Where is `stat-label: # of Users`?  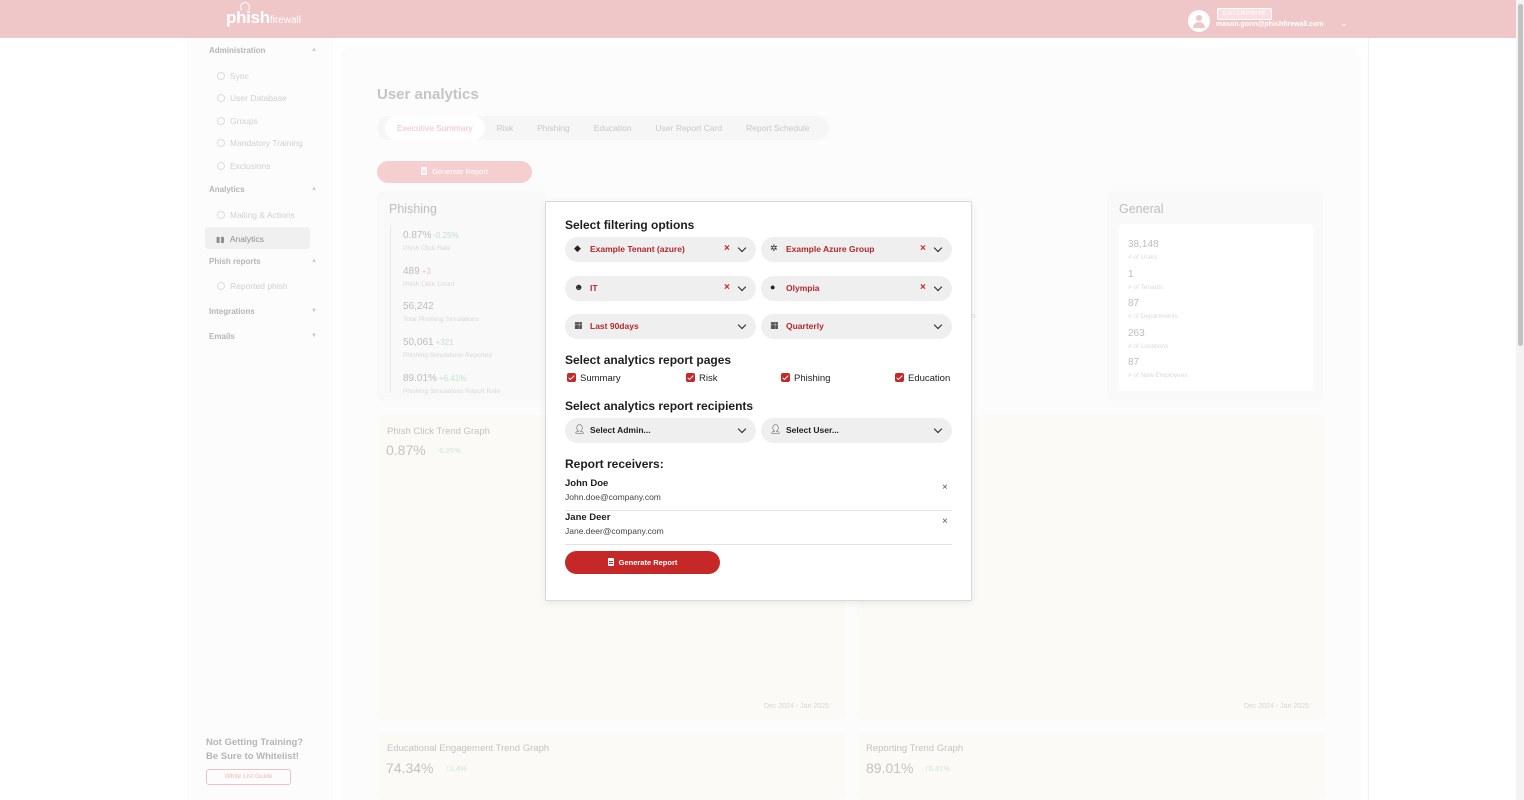
stat-label: # of Users is located at coordinates (1143, 257).